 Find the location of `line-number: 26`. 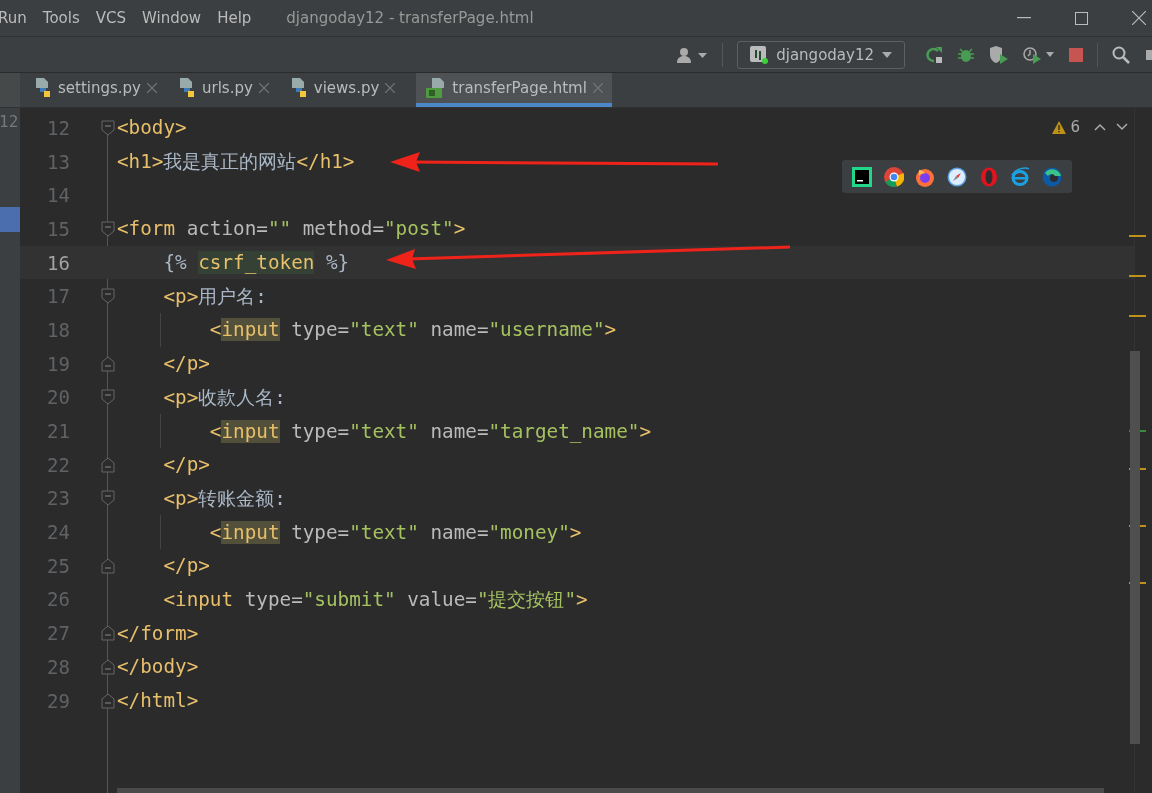

line-number: 26 is located at coordinates (58, 599).